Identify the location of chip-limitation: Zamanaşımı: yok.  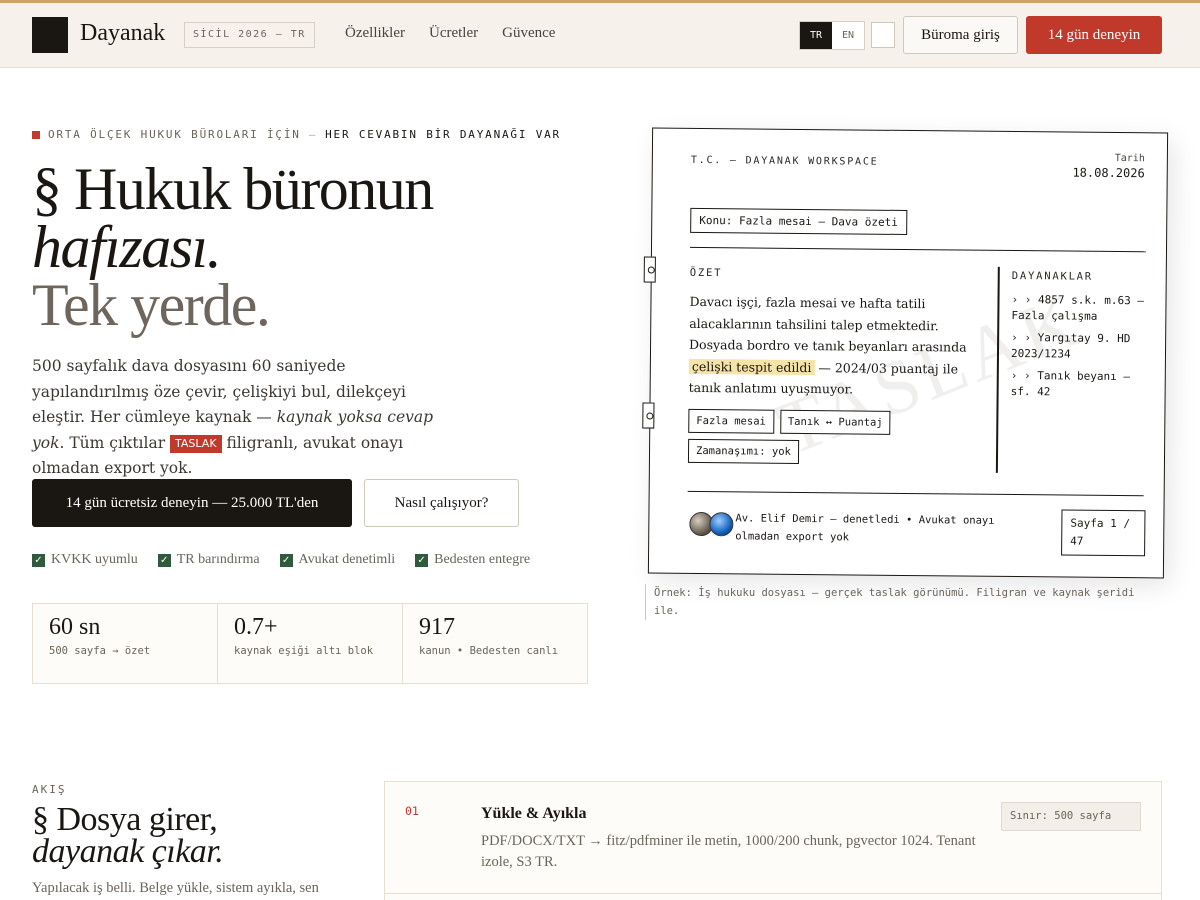
(743, 451).